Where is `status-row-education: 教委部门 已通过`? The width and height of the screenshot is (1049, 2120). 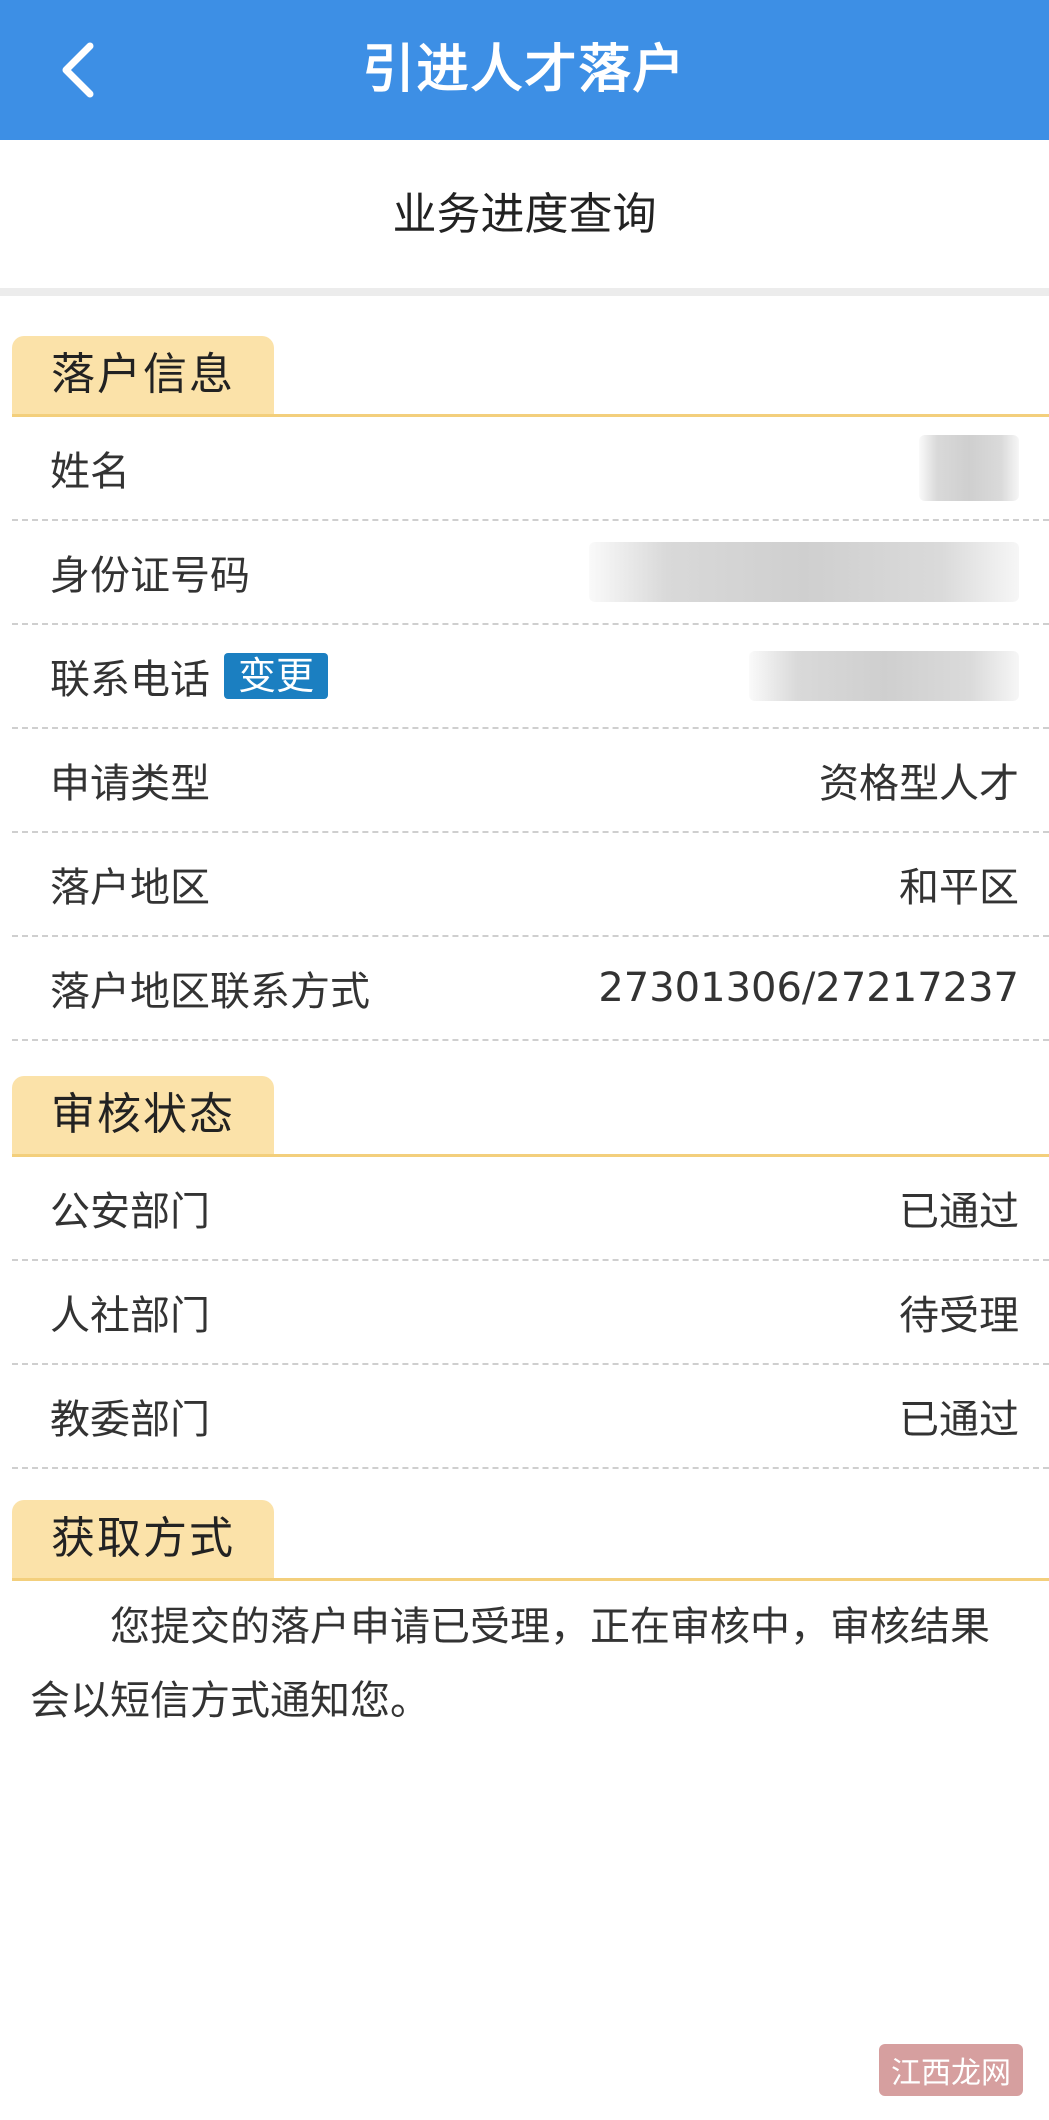 status-row-education: 教委部门 已通过 is located at coordinates (530, 1417).